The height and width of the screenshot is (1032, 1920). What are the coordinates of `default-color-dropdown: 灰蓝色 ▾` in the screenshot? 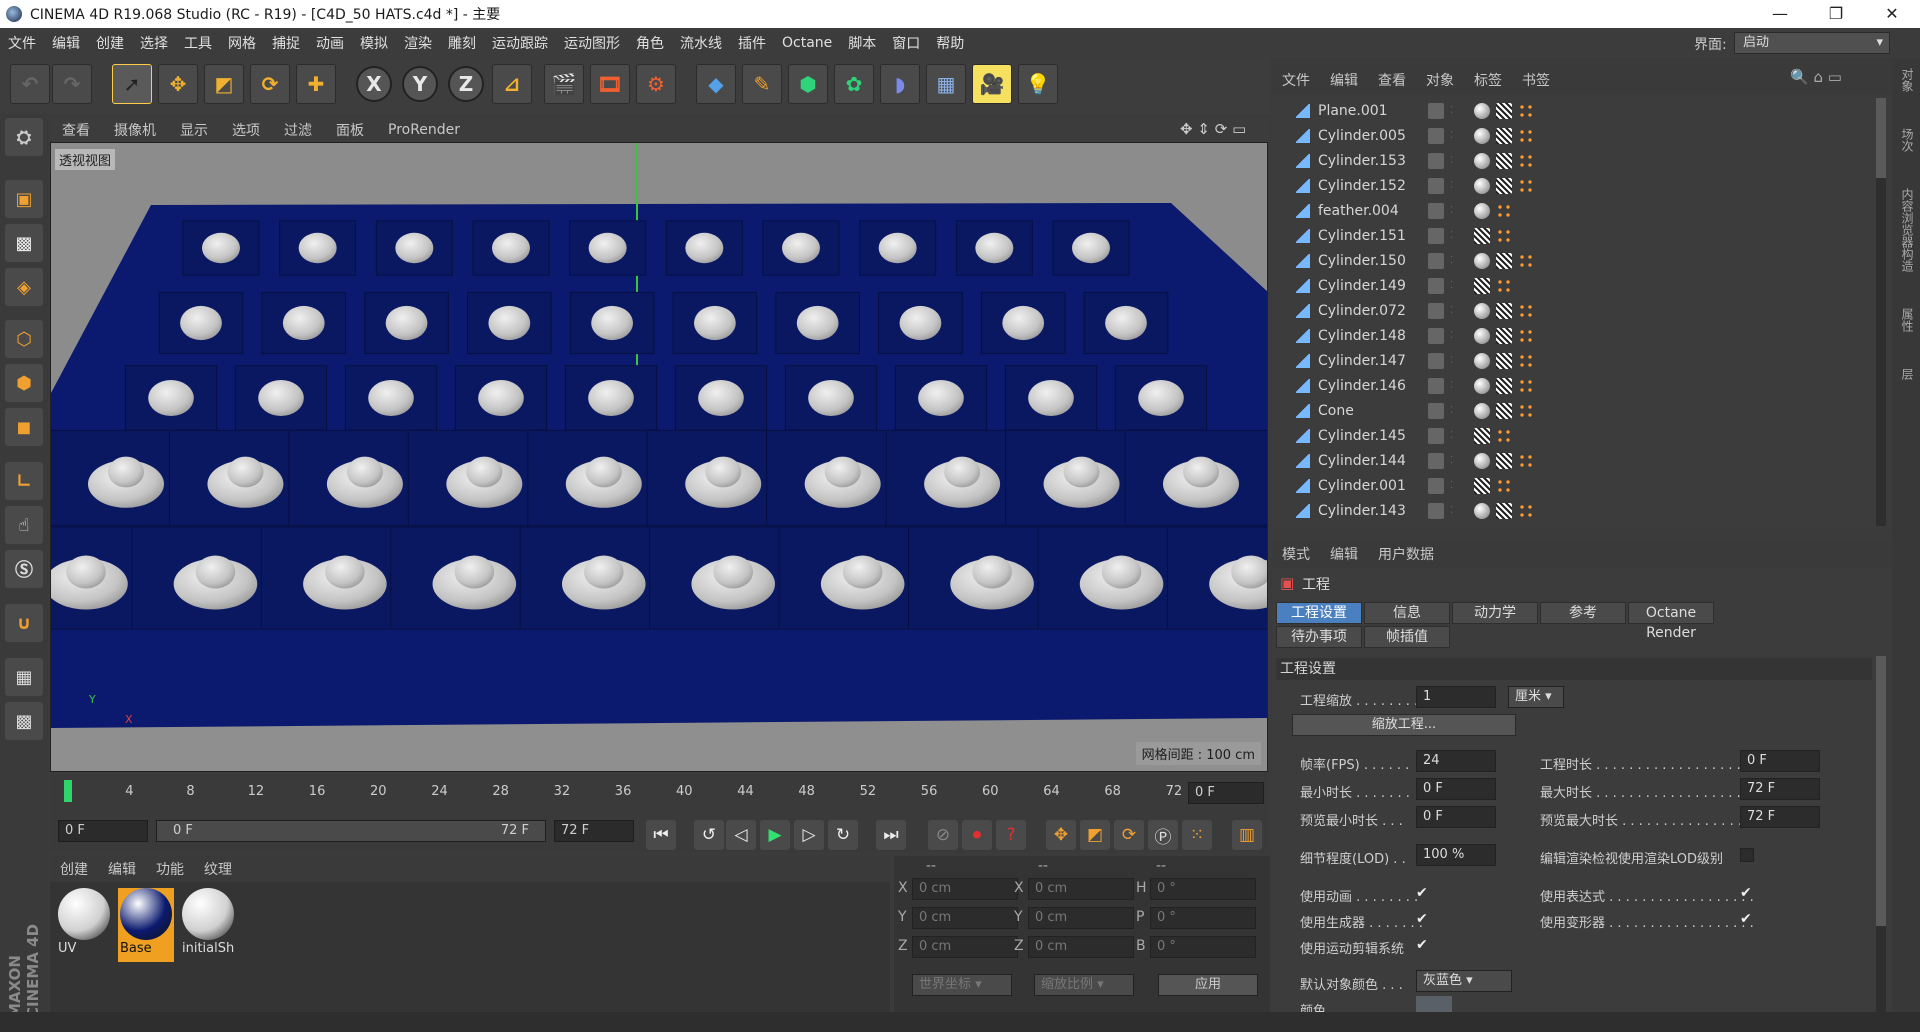 It's located at (1464, 981).